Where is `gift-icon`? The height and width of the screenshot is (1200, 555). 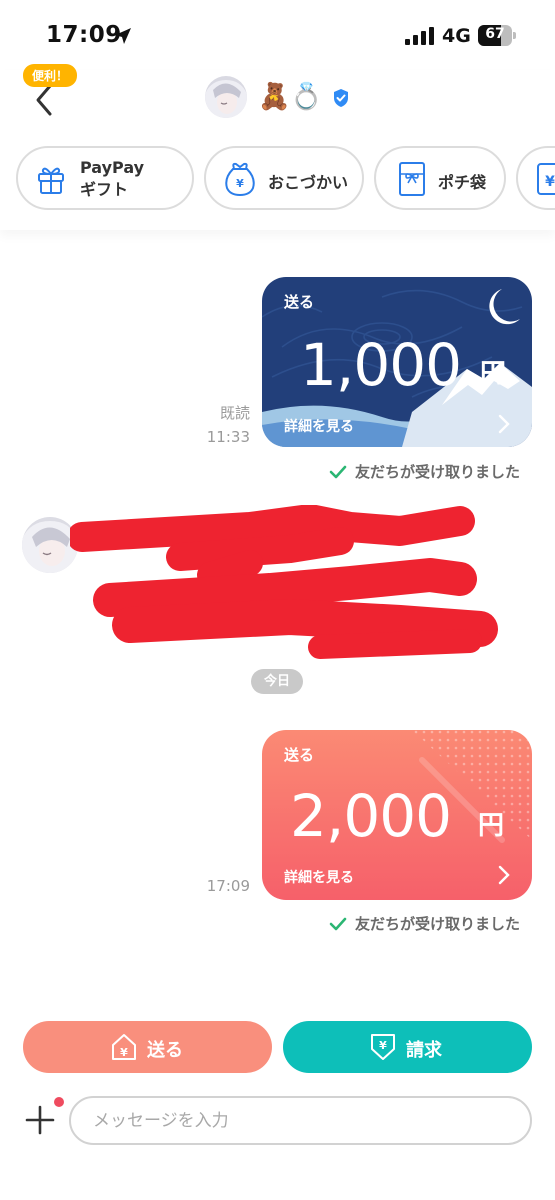 gift-icon is located at coordinates (51, 180).